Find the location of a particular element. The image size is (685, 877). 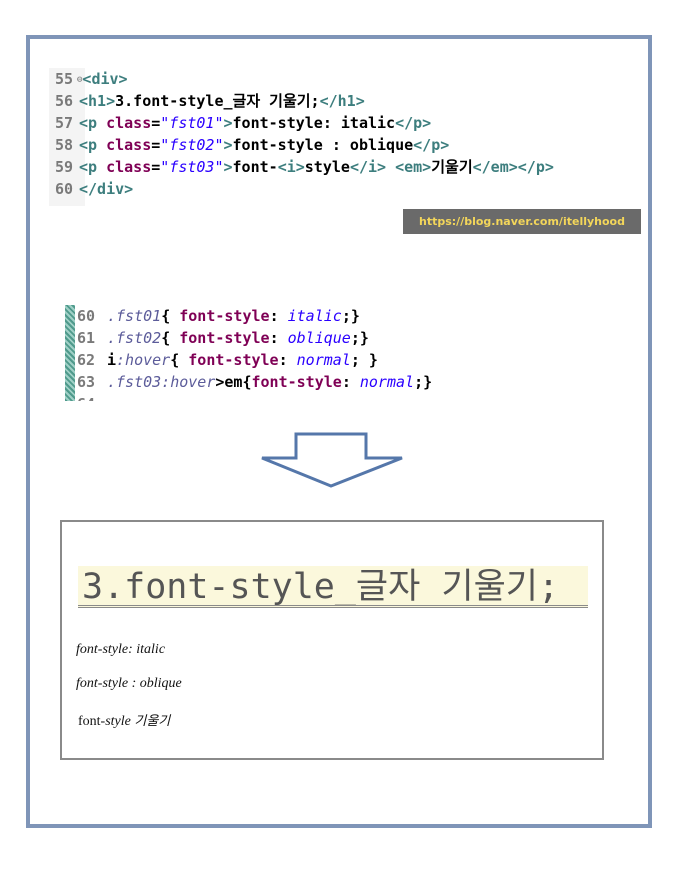

code-tokens: </div> is located at coordinates (106, 189).